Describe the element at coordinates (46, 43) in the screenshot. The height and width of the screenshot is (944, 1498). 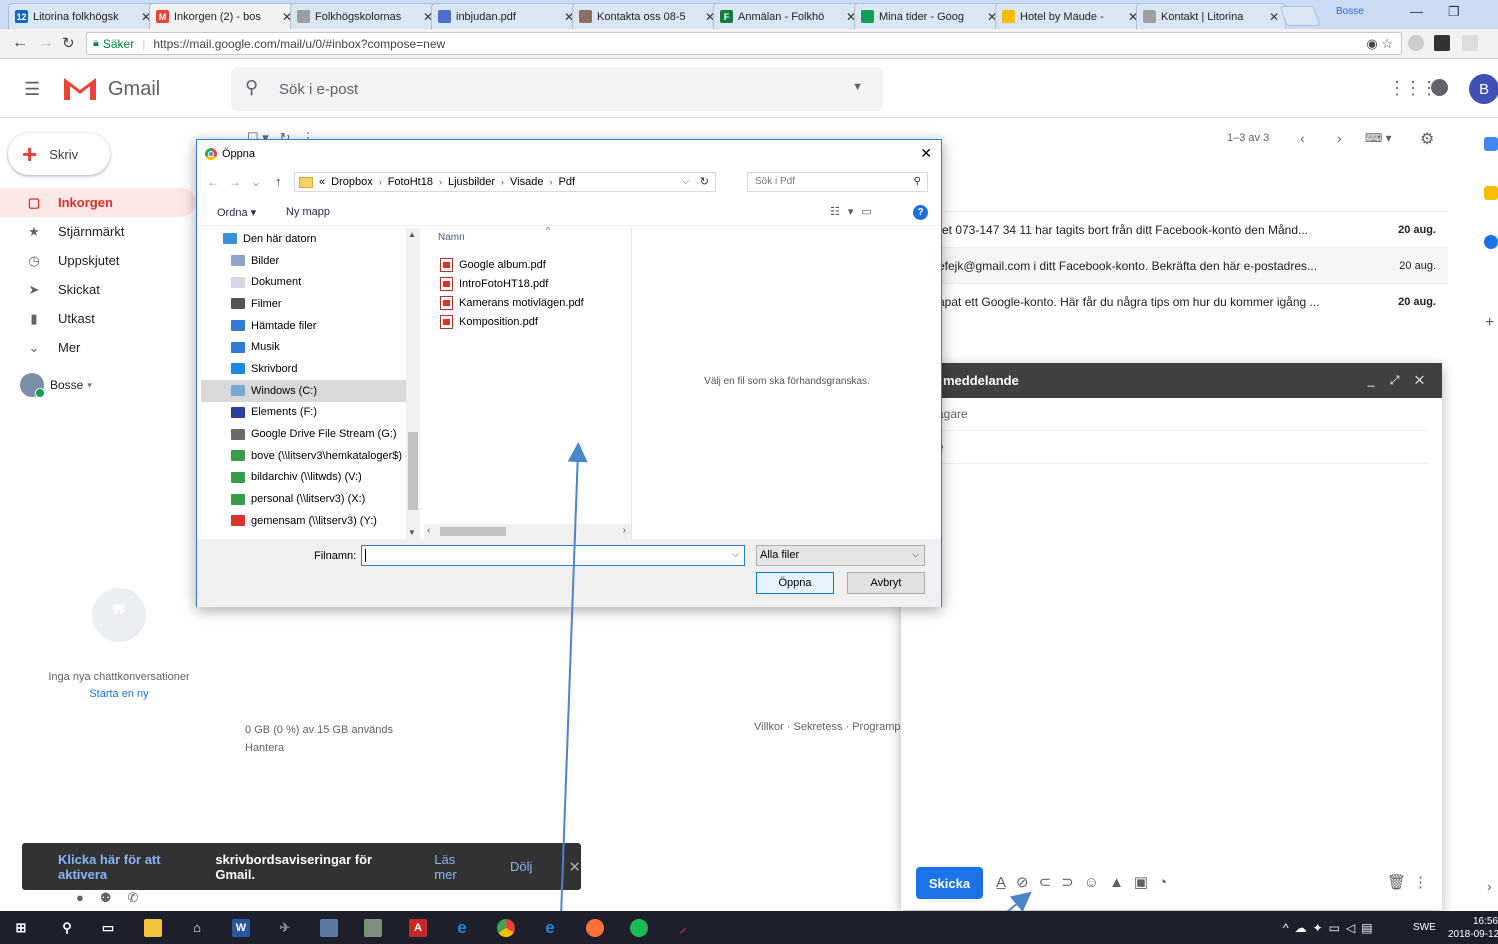
I see `forward-icon: →` at that location.